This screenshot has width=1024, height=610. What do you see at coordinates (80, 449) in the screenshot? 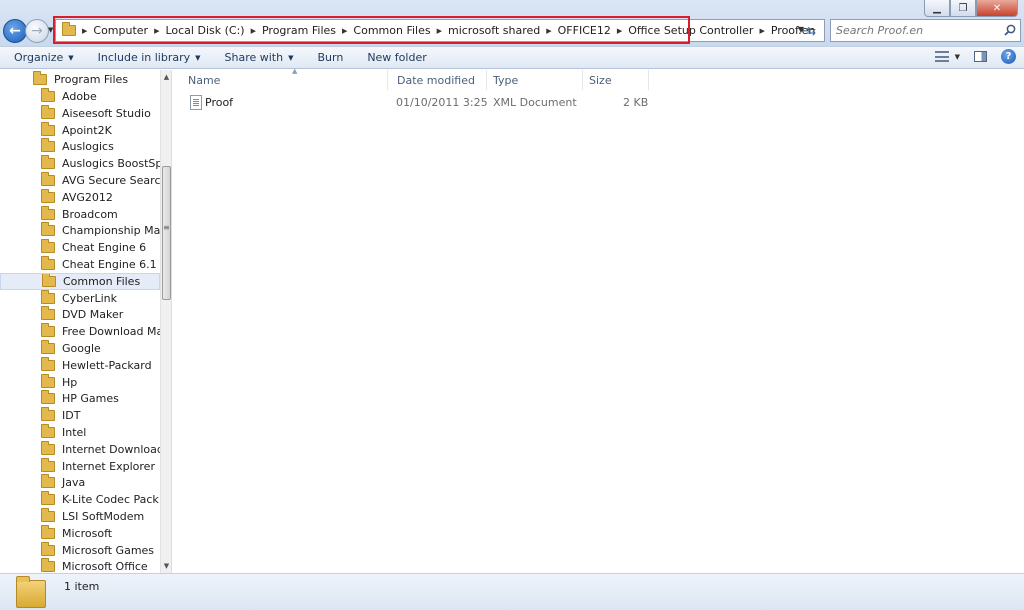
I see `tree-item-internet-download-manager: Internet Download Manager` at bounding box center [80, 449].